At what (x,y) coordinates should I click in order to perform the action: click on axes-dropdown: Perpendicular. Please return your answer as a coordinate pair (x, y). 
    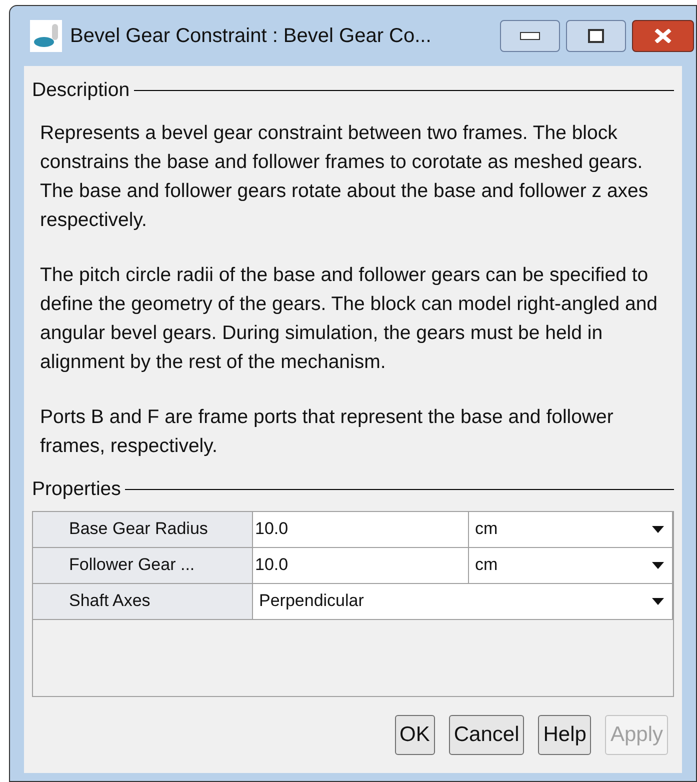
    Looking at the image, I should click on (463, 602).